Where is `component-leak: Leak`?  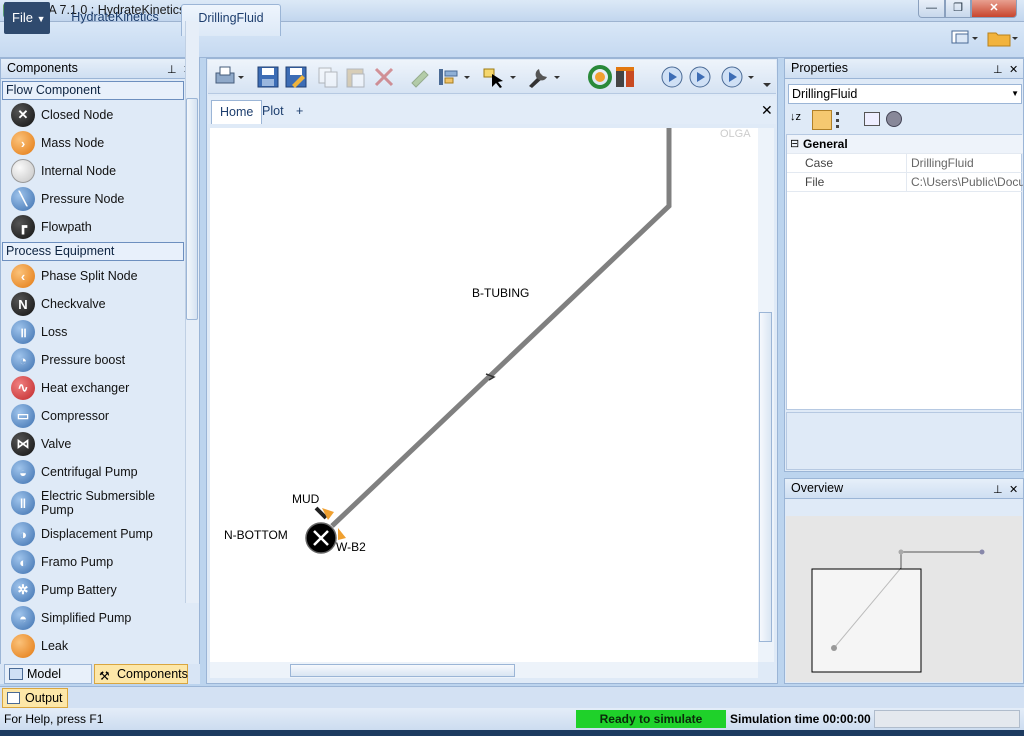 component-leak: Leak is located at coordinates (93, 646).